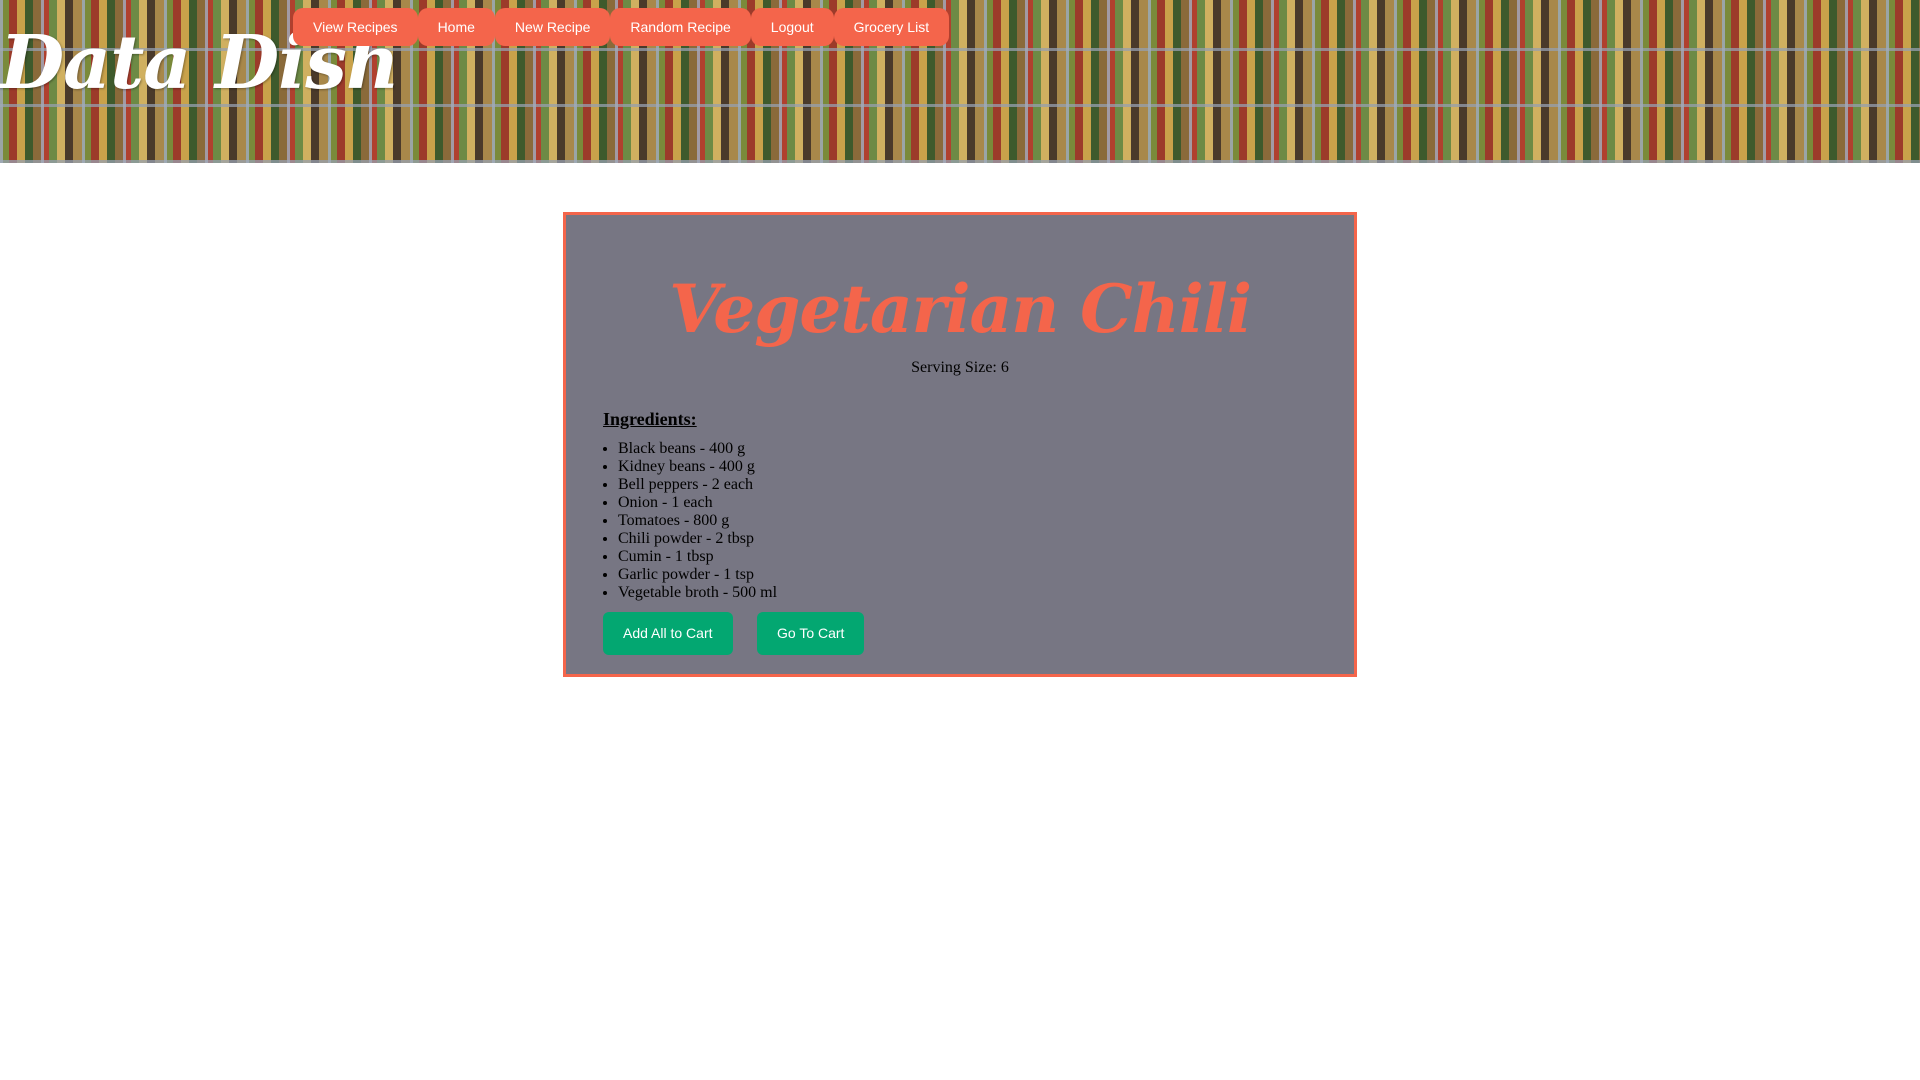 This screenshot has height=1080, width=1920. I want to click on nav-view-recipes-button: View Recipes, so click(355, 27).